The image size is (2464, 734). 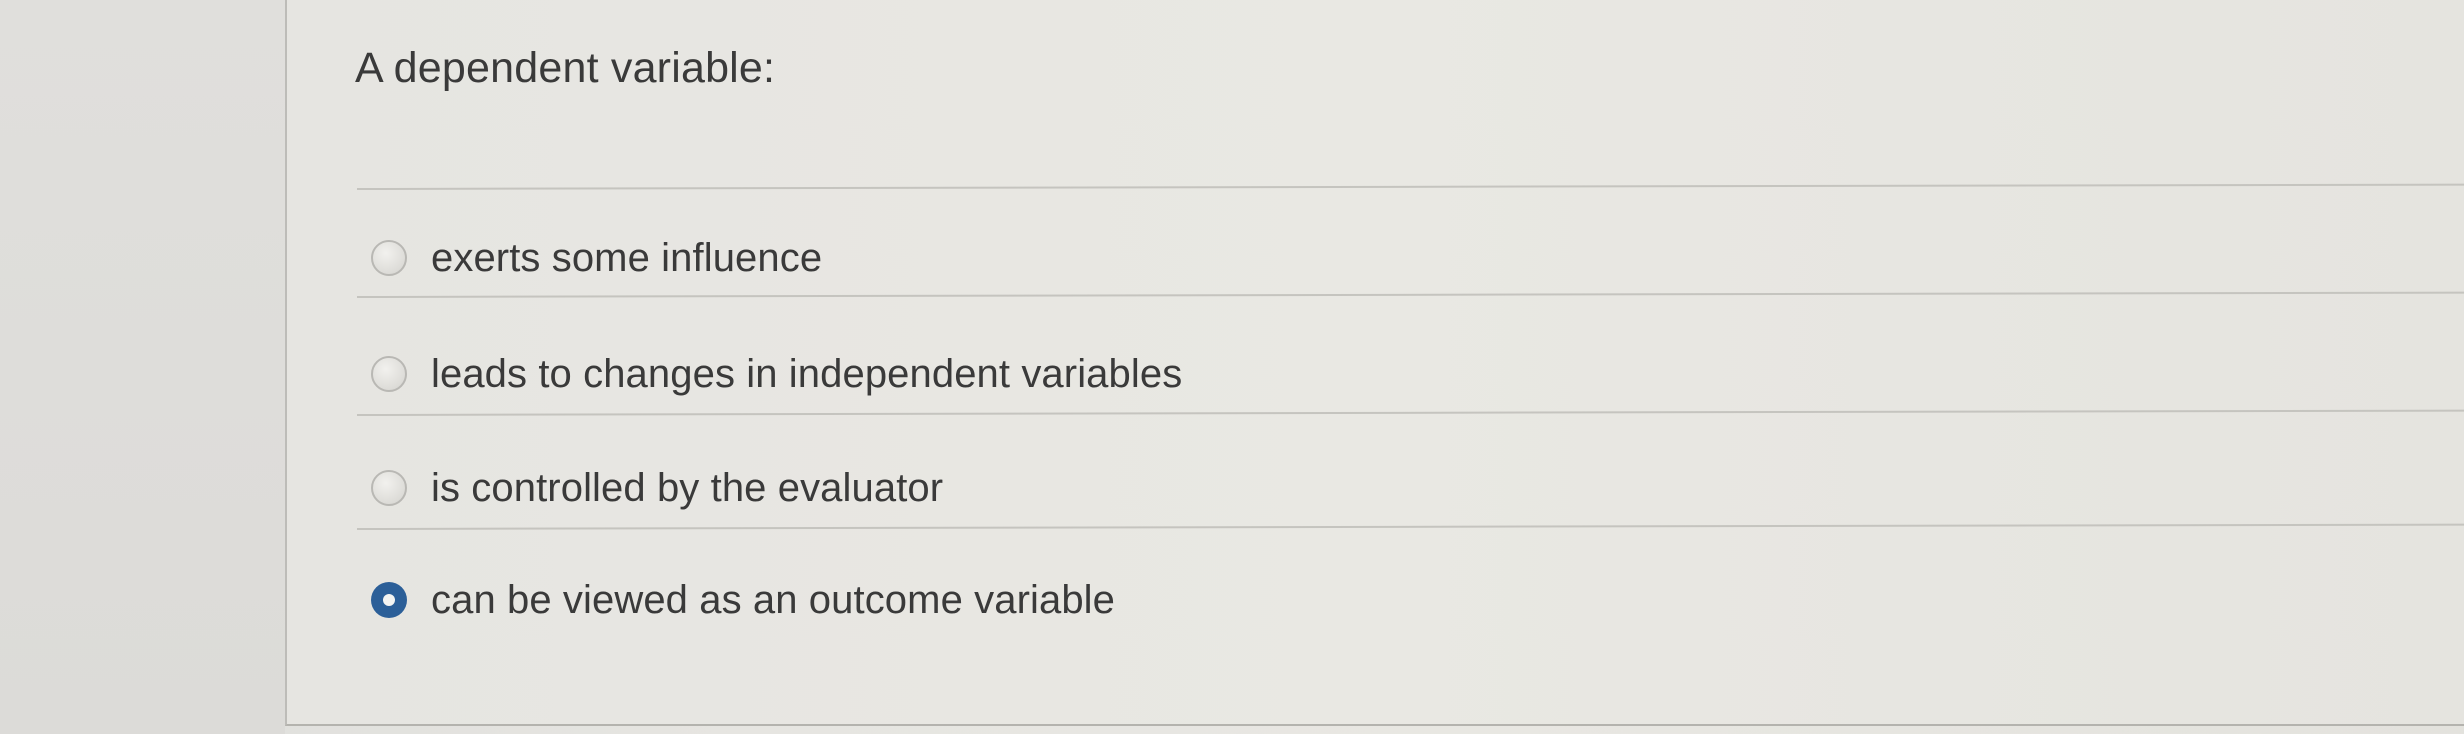 I want to click on radio-button-selected, so click(x=389, y=600).